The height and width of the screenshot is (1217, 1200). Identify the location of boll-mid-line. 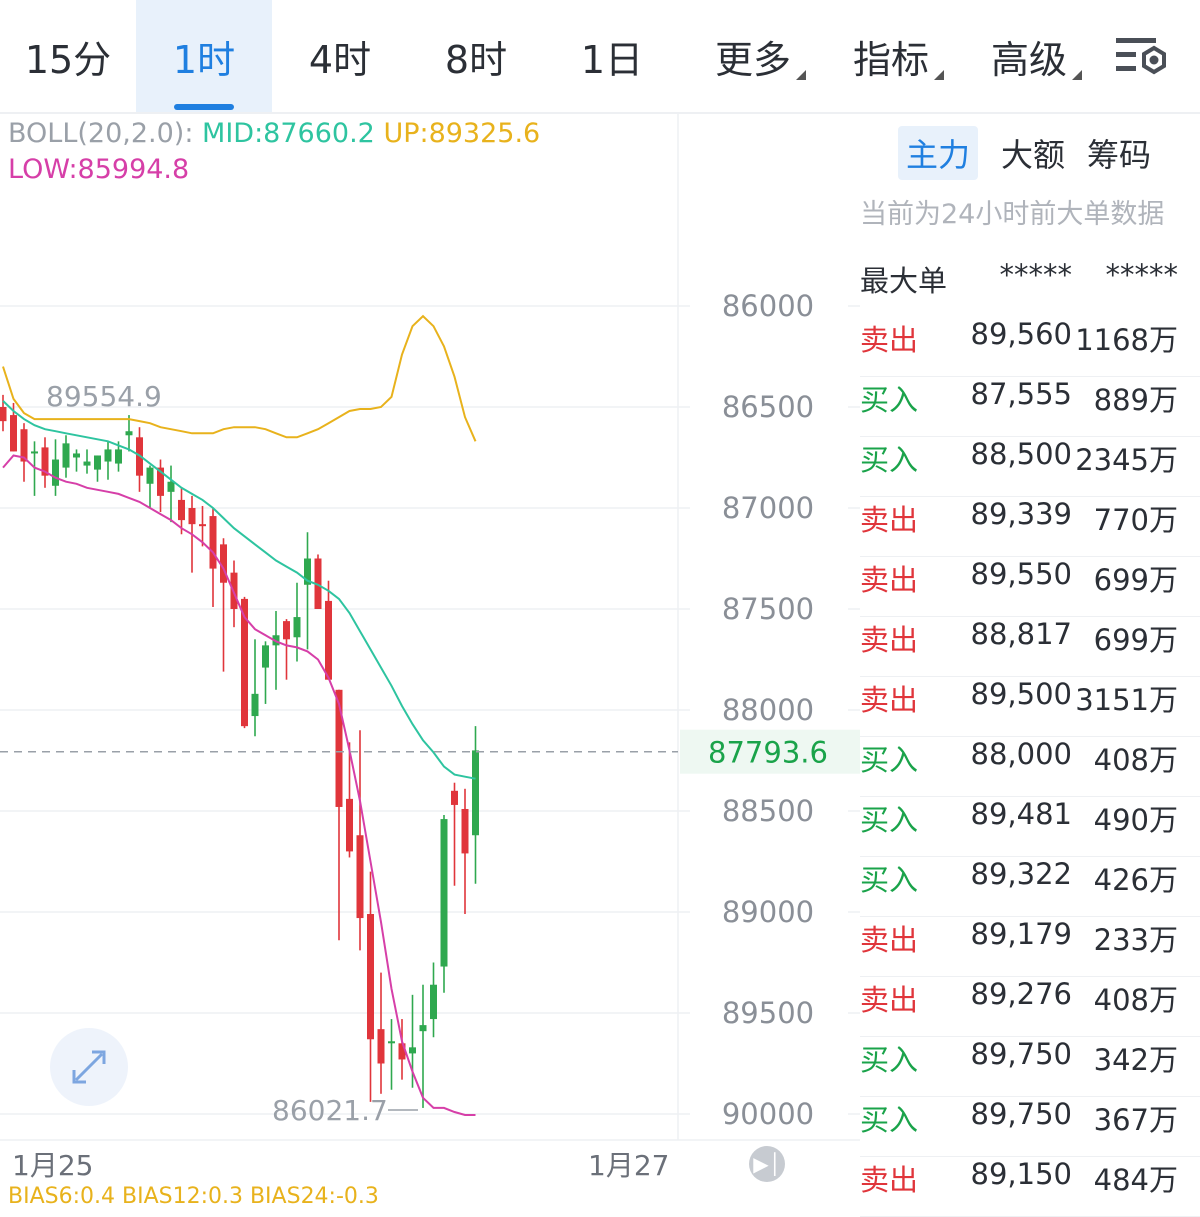
(239, 590).